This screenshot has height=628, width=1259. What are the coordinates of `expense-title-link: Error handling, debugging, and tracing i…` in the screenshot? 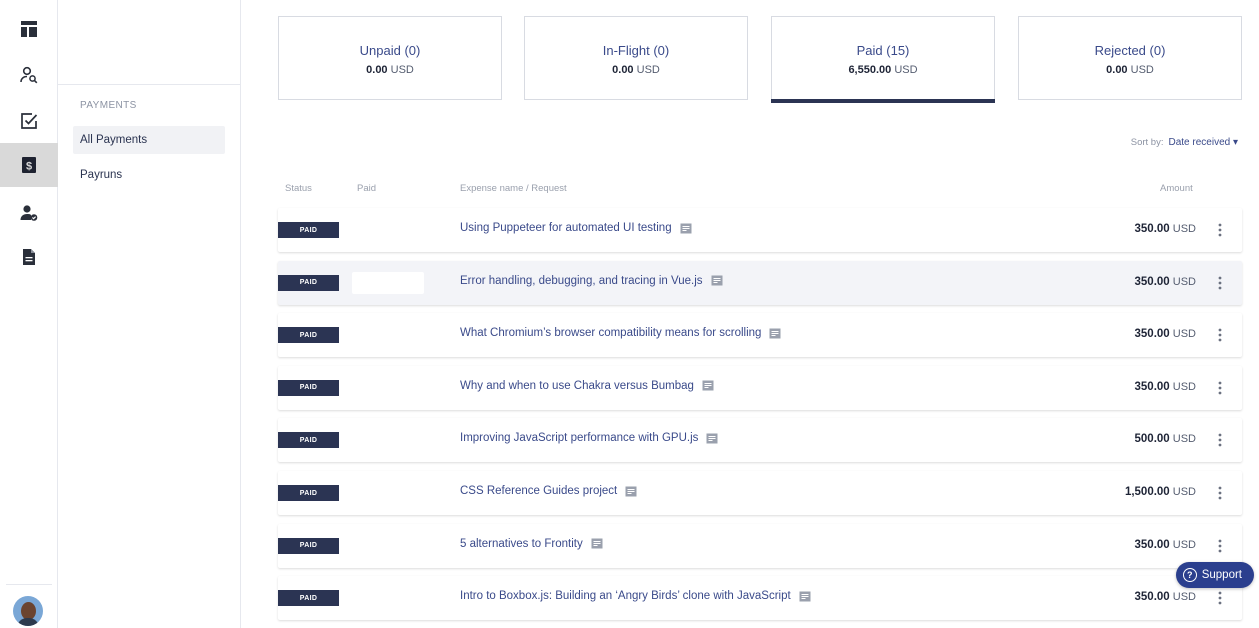 It's located at (591, 281).